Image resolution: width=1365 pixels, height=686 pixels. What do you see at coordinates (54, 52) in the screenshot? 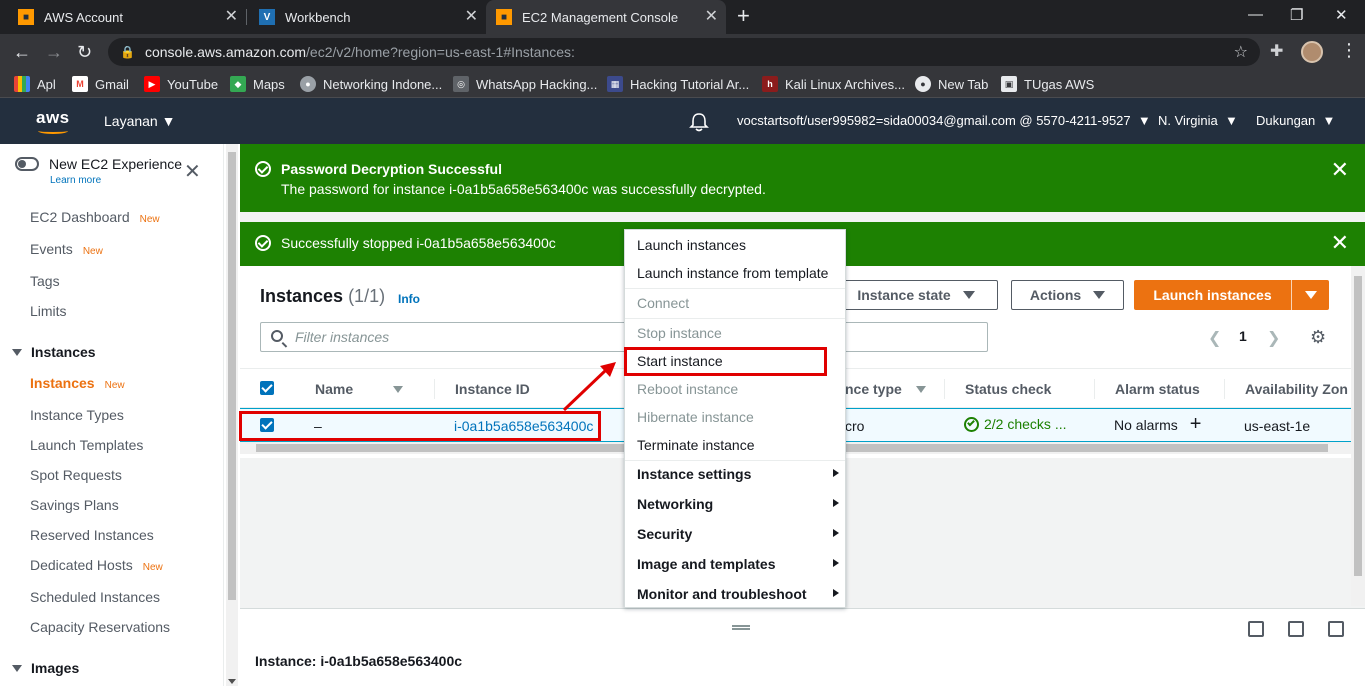
I see `forward-icon: →` at bounding box center [54, 52].